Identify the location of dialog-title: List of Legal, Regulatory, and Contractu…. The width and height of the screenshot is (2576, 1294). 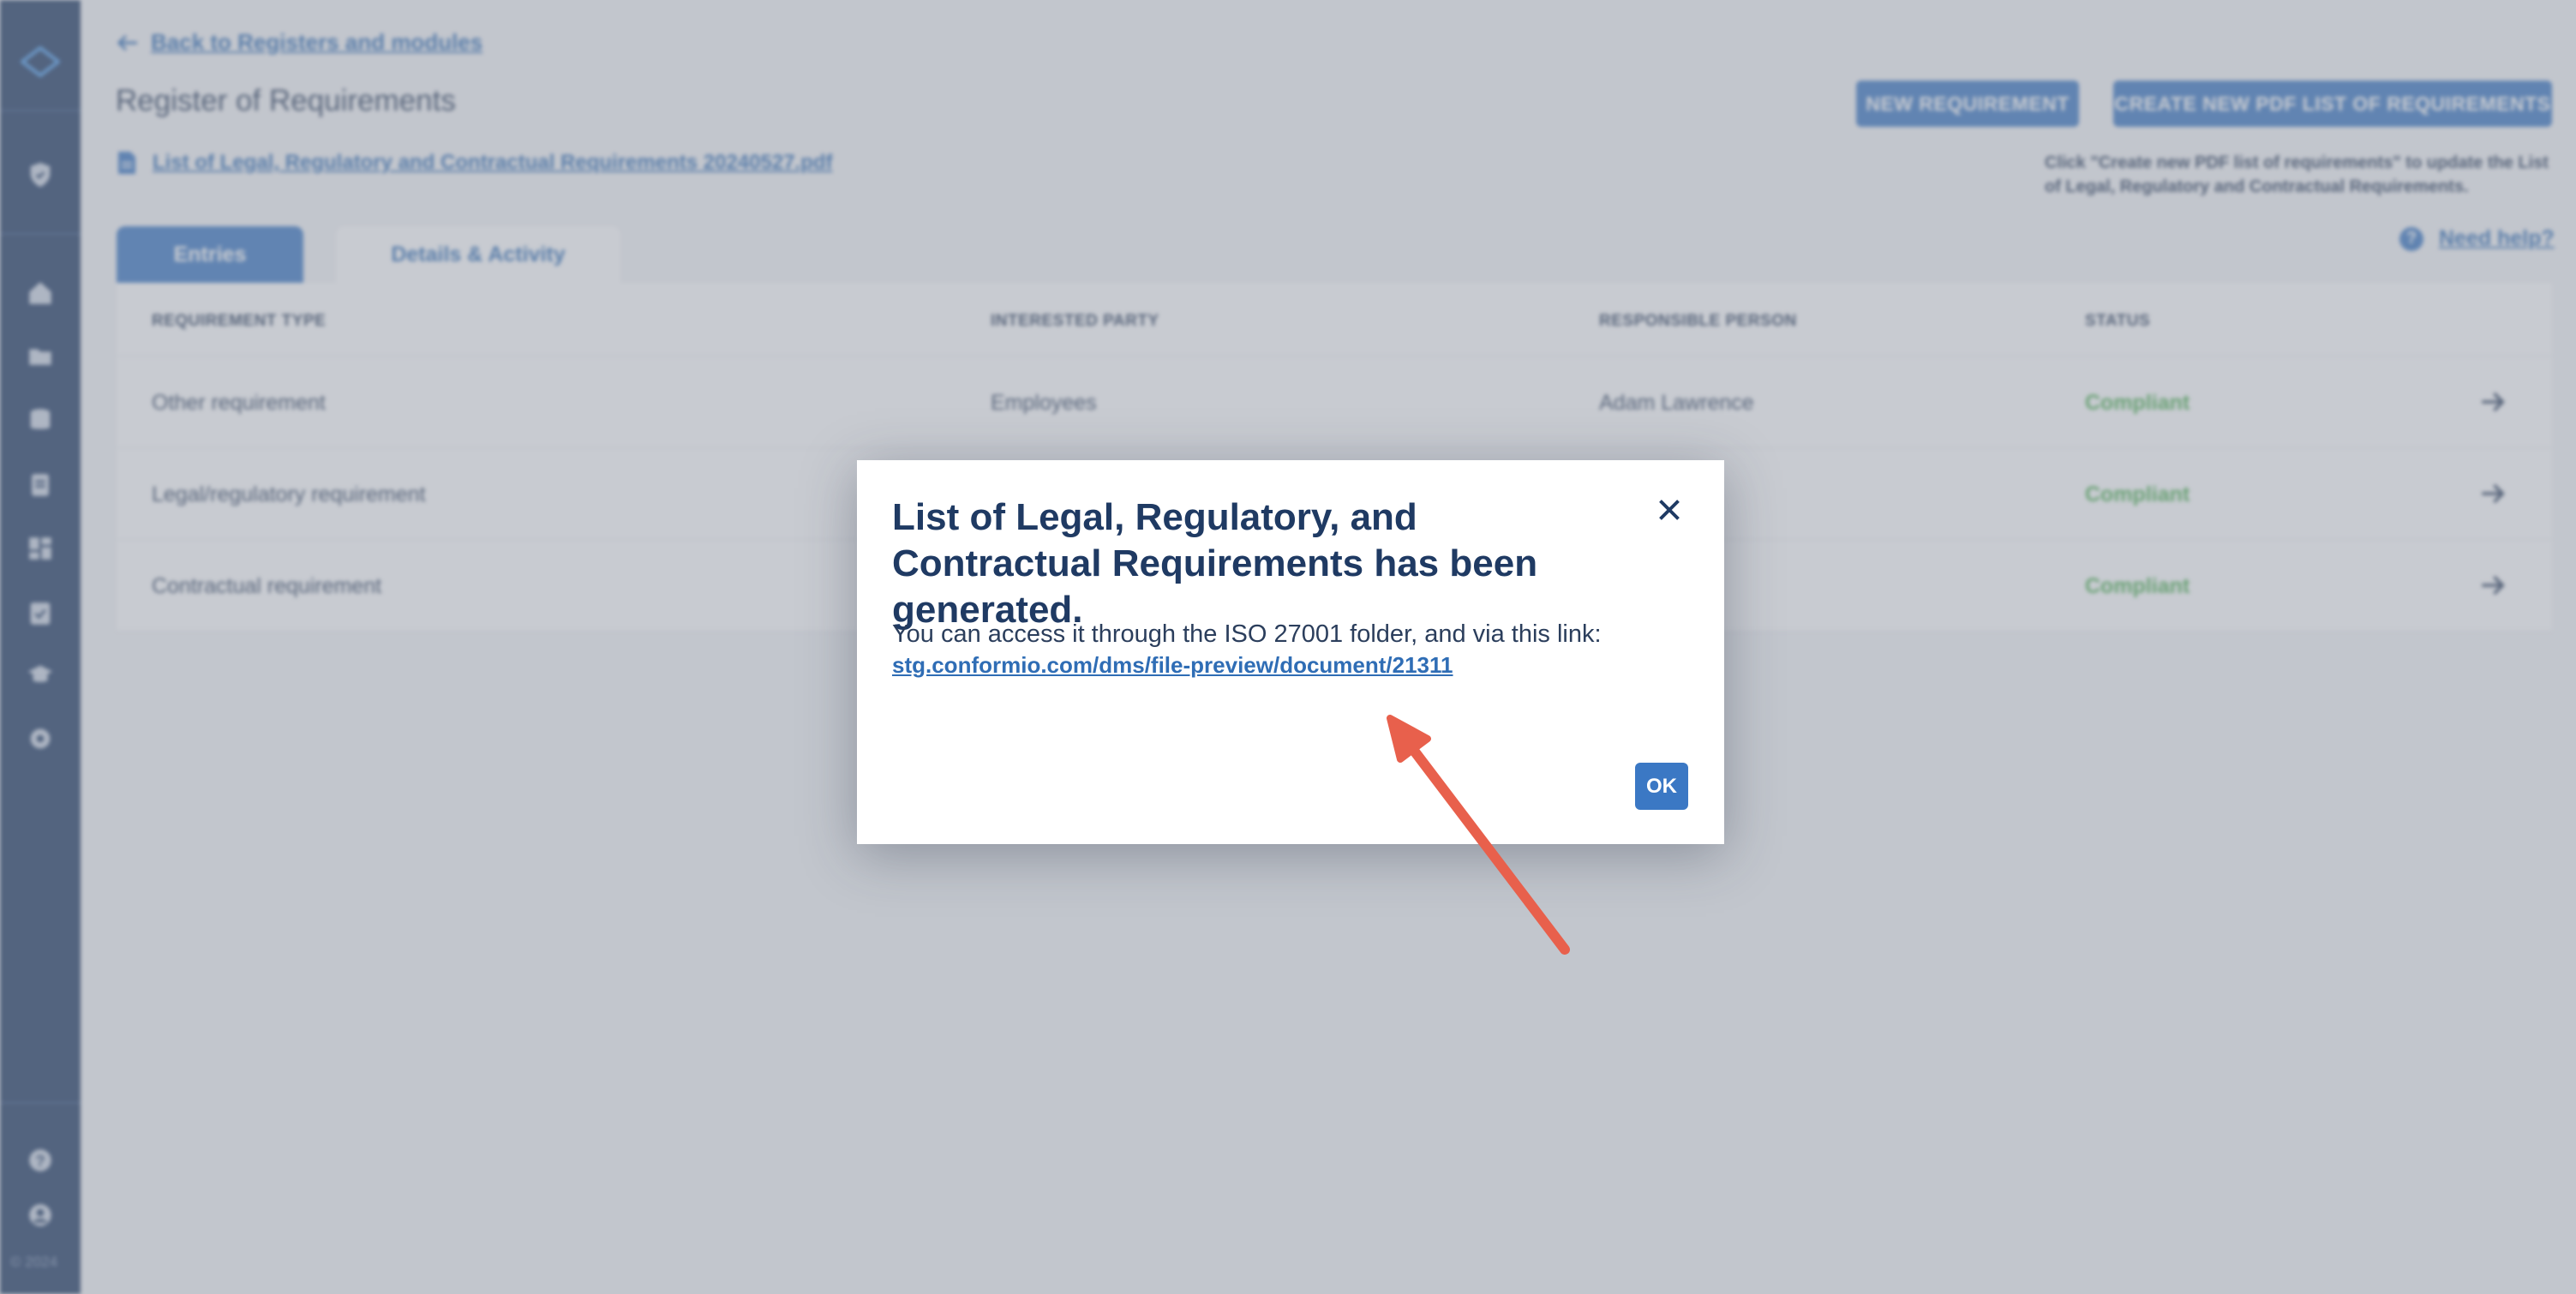
(1215, 563).